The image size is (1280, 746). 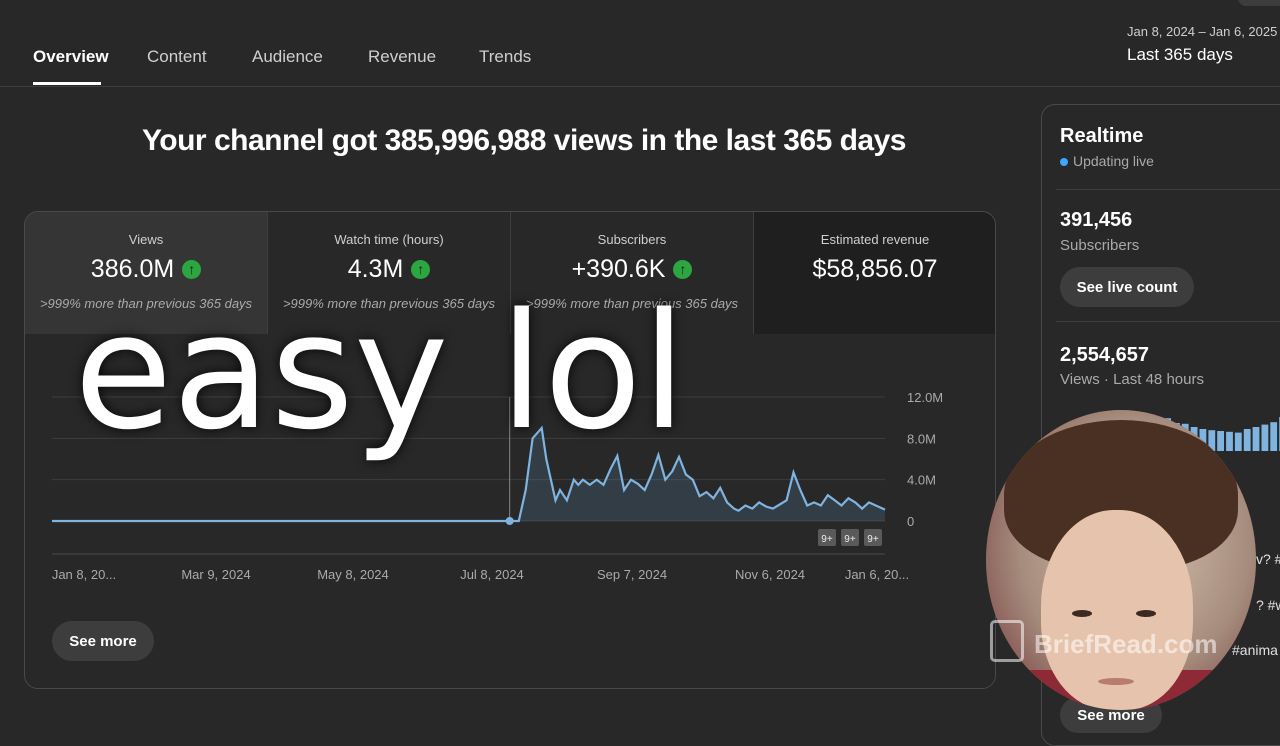 I want to click on realtime-views-label: Views · Last 48 hours, so click(x=1132, y=379).